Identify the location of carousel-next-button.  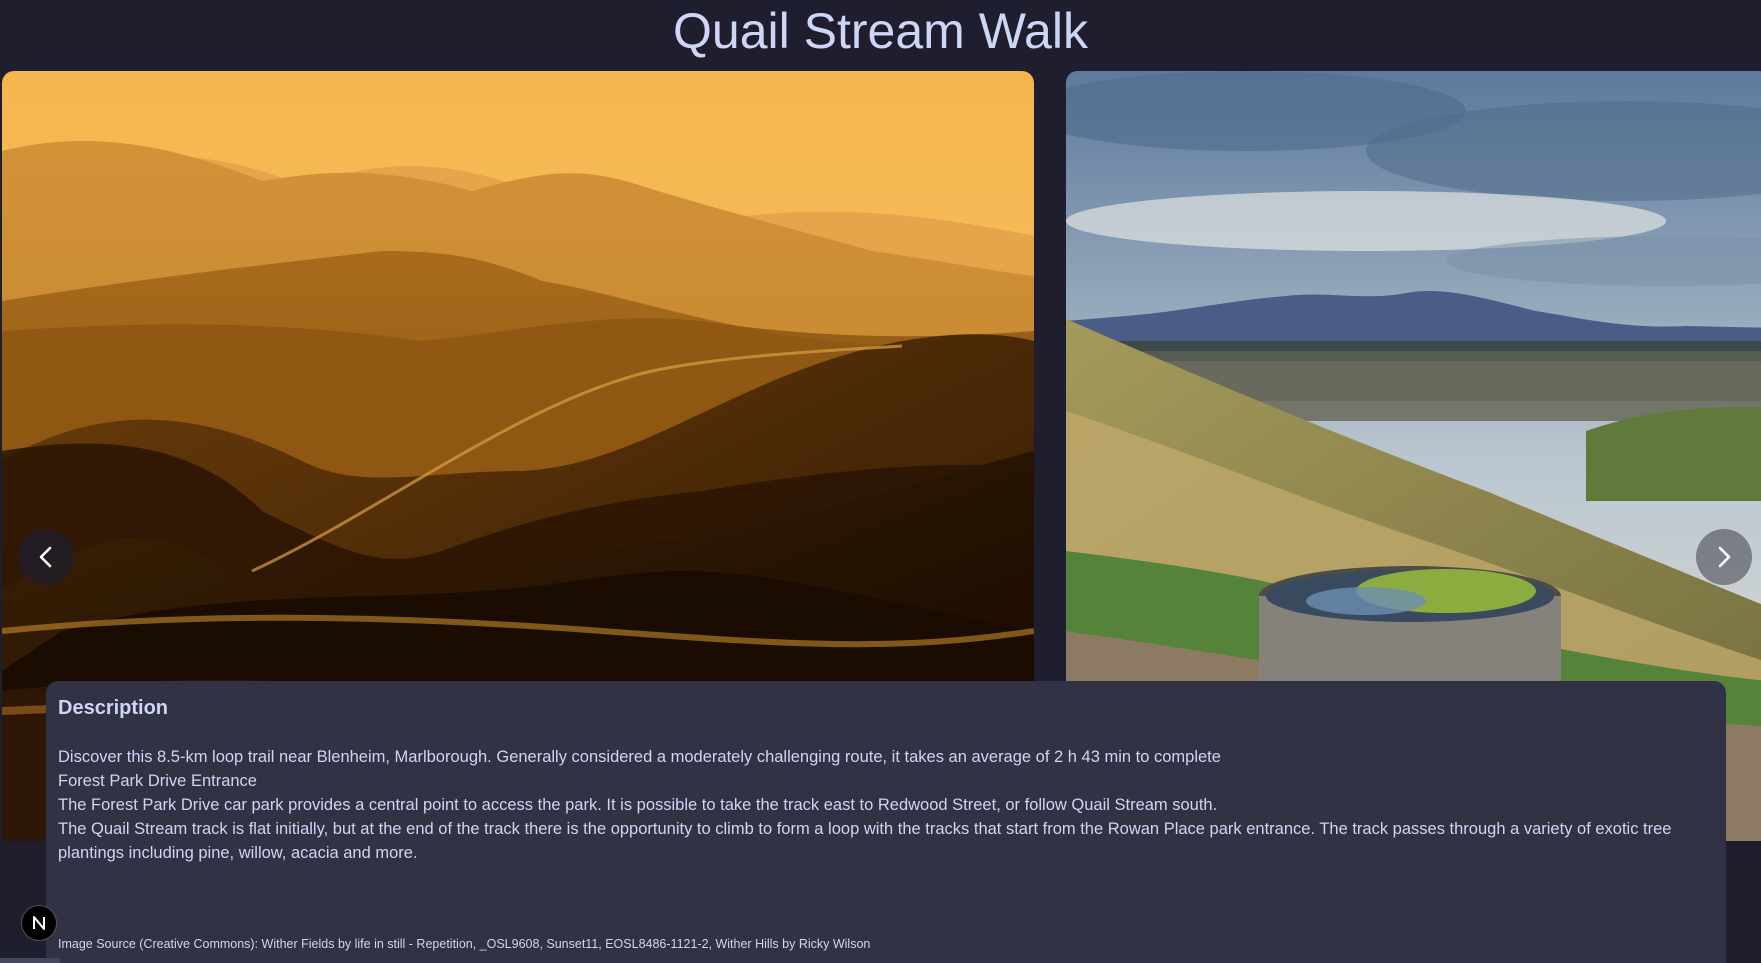
(1724, 557).